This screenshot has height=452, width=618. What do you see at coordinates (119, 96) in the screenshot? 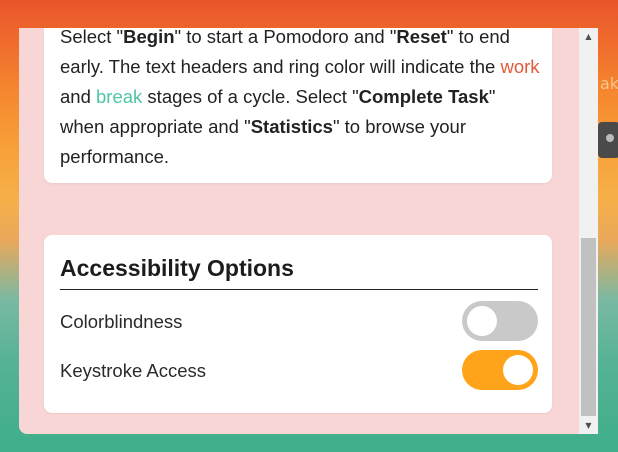
I see `break-keyword: break` at bounding box center [119, 96].